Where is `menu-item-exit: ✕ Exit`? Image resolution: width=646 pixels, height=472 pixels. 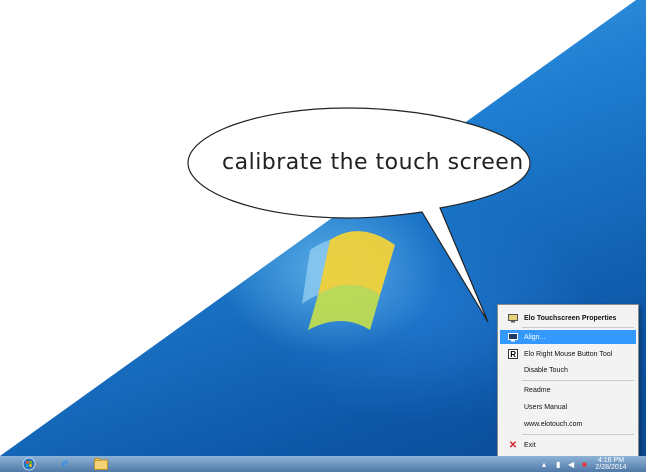 menu-item-exit: ✕ Exit is located at coordinates (568, 445).